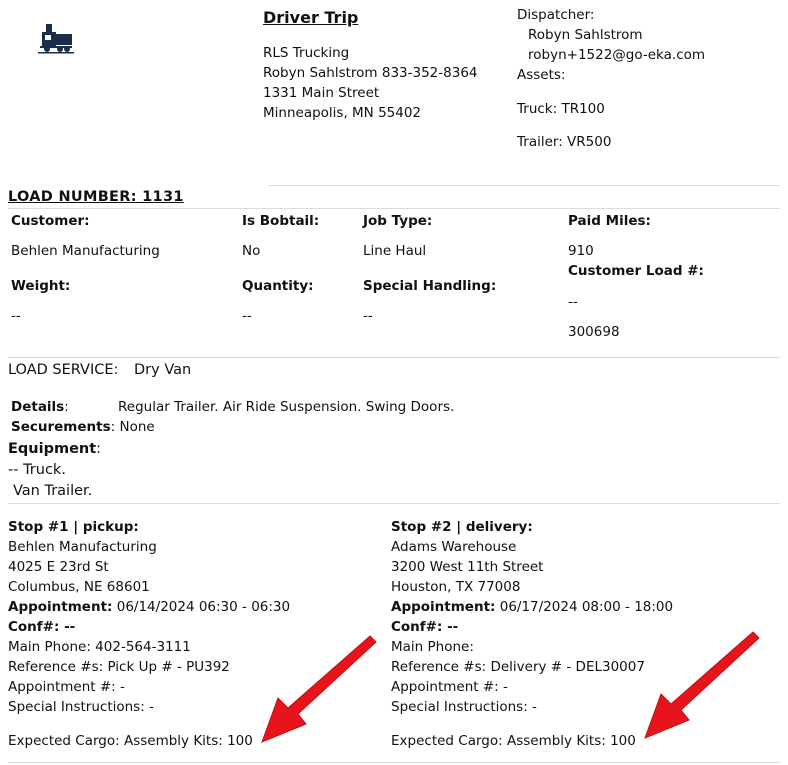 The height and width of the screenshot is (765, 788). Describe the element at coordinates (368, 316) in the screenshot. I see `special-value: --` at that location.